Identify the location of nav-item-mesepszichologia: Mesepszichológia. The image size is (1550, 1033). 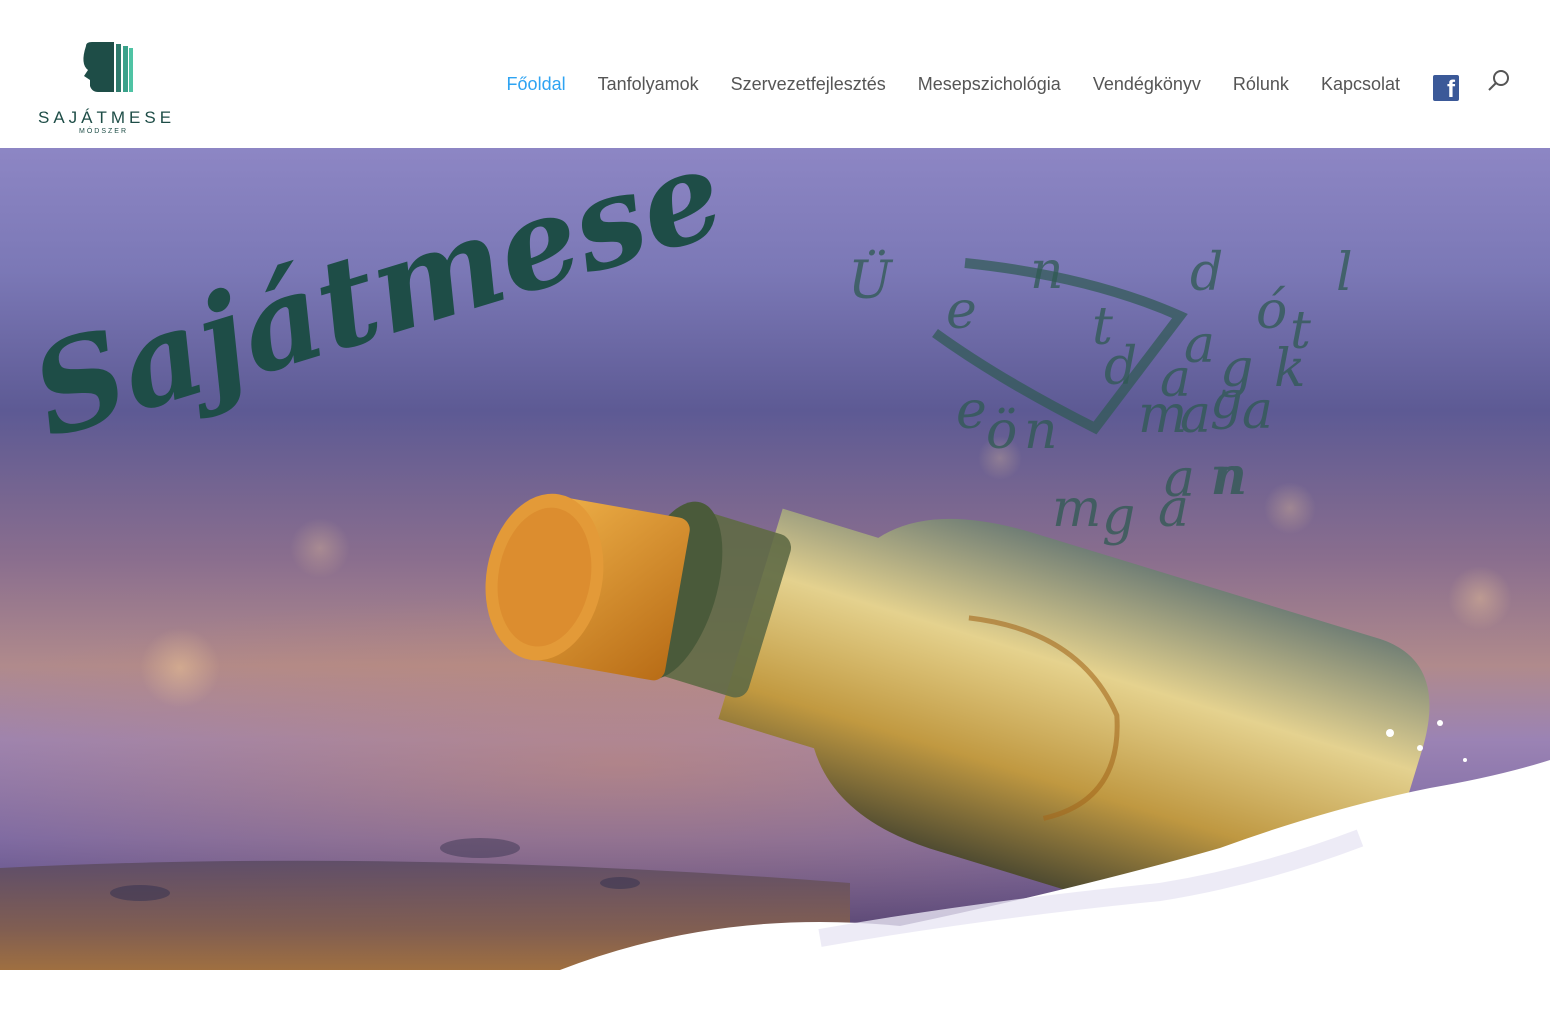
(989, 84).